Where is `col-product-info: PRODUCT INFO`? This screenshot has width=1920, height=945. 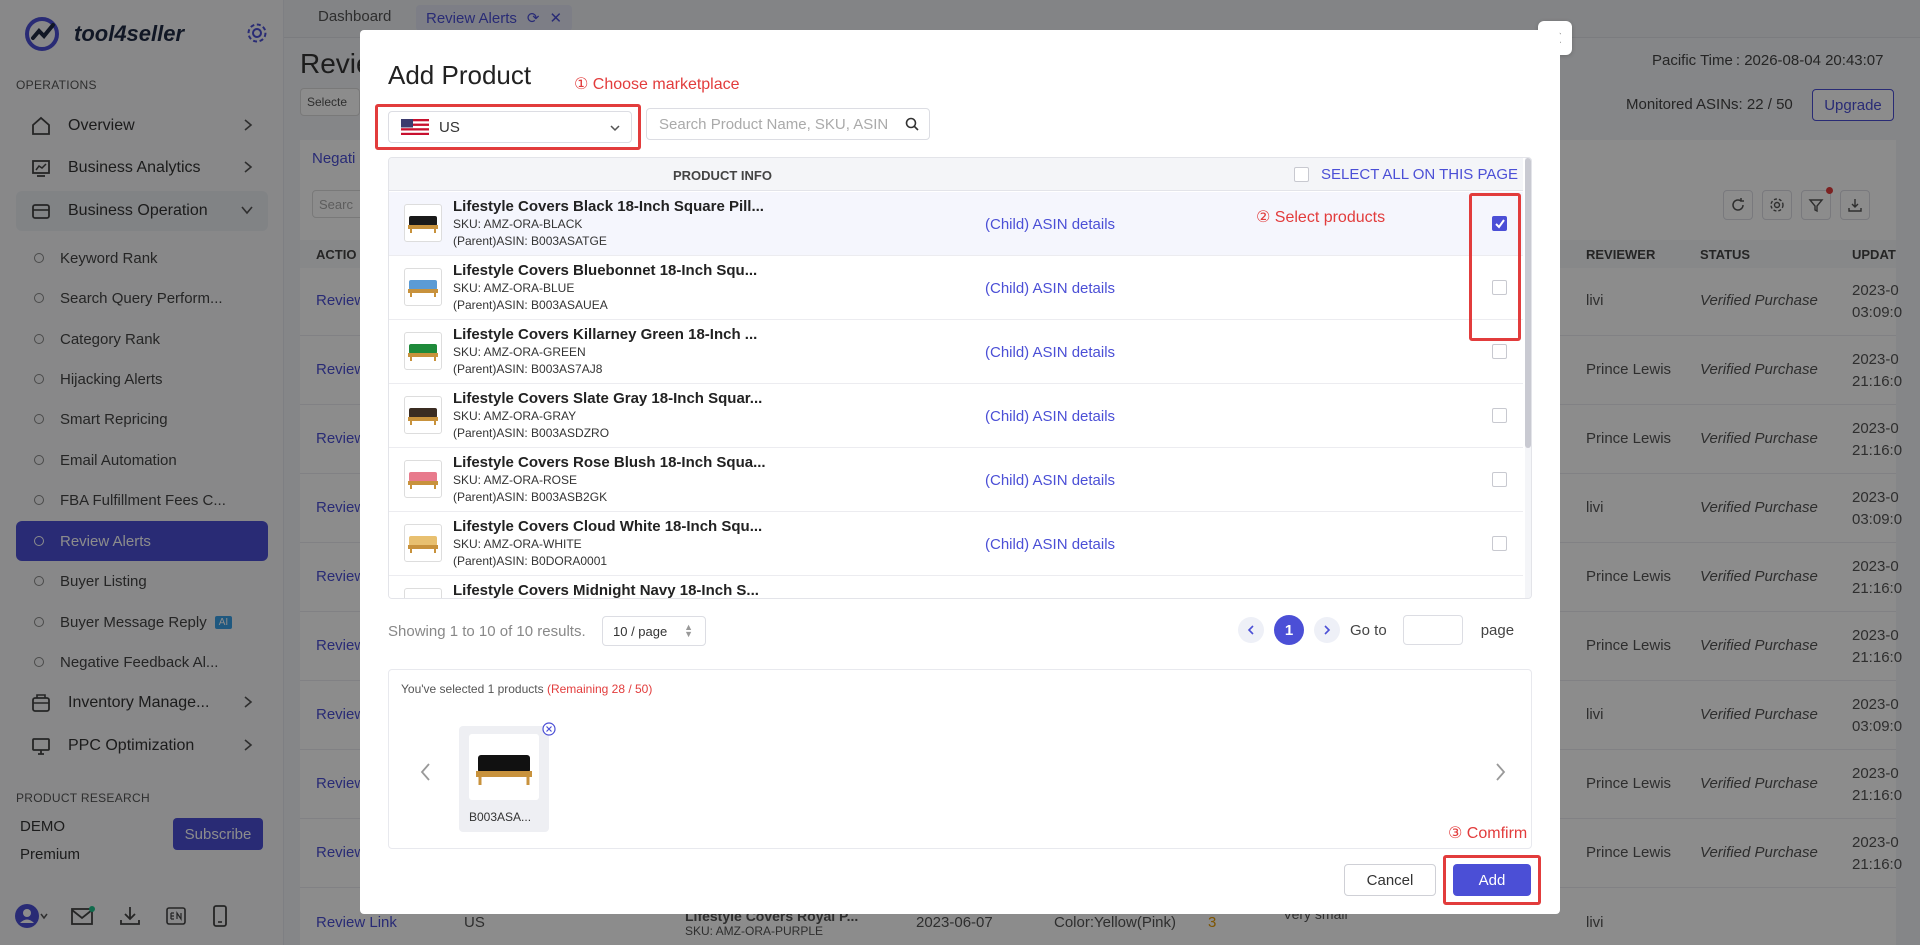 col-product-info: PRODUCT INFO is located at coordinates (722, 175).